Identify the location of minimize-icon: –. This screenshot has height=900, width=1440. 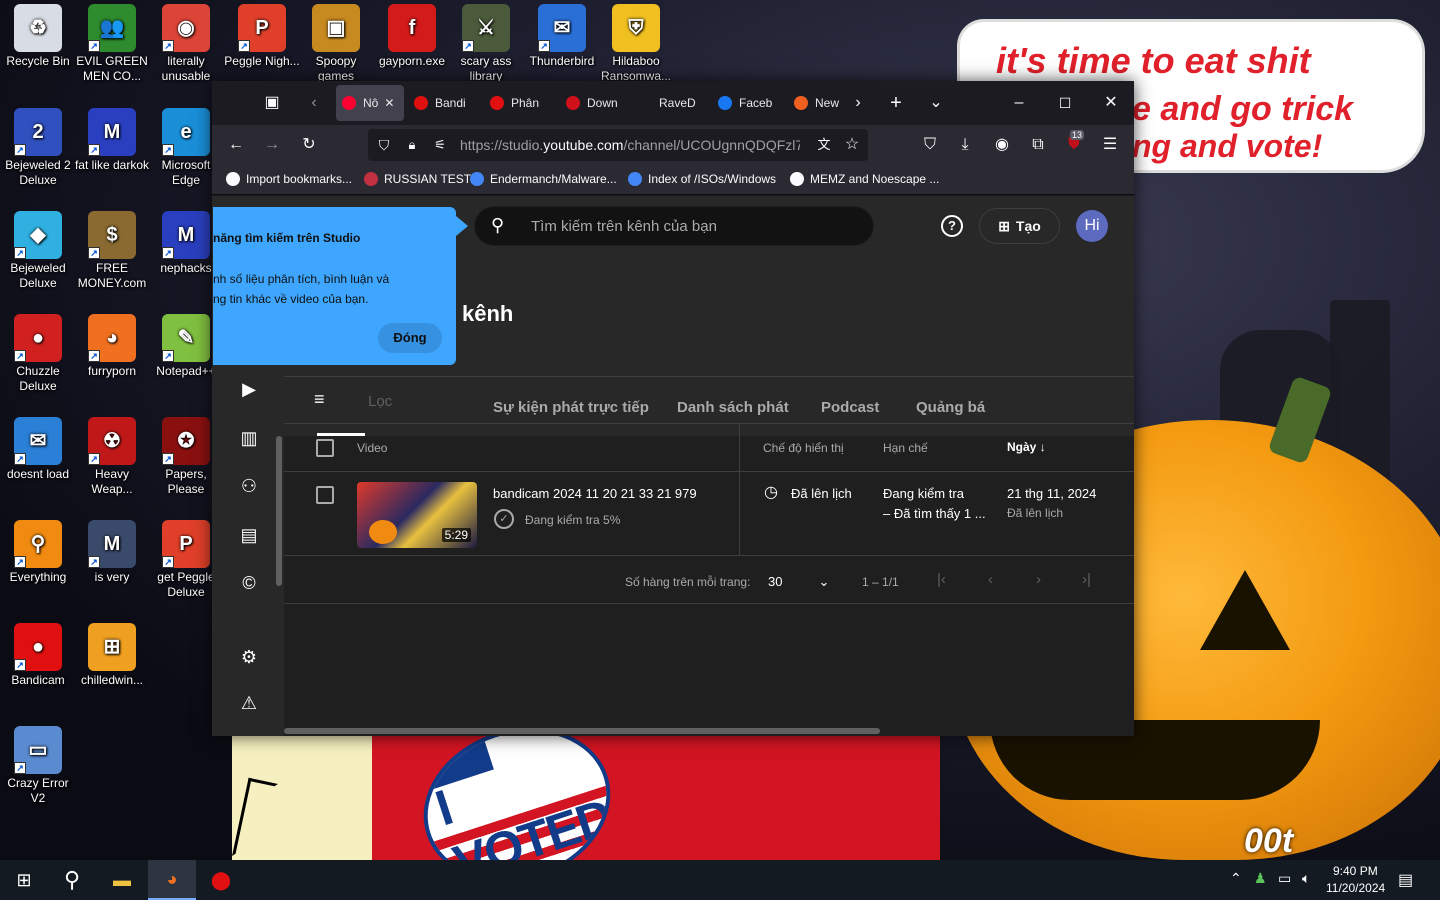
(1019, 103).